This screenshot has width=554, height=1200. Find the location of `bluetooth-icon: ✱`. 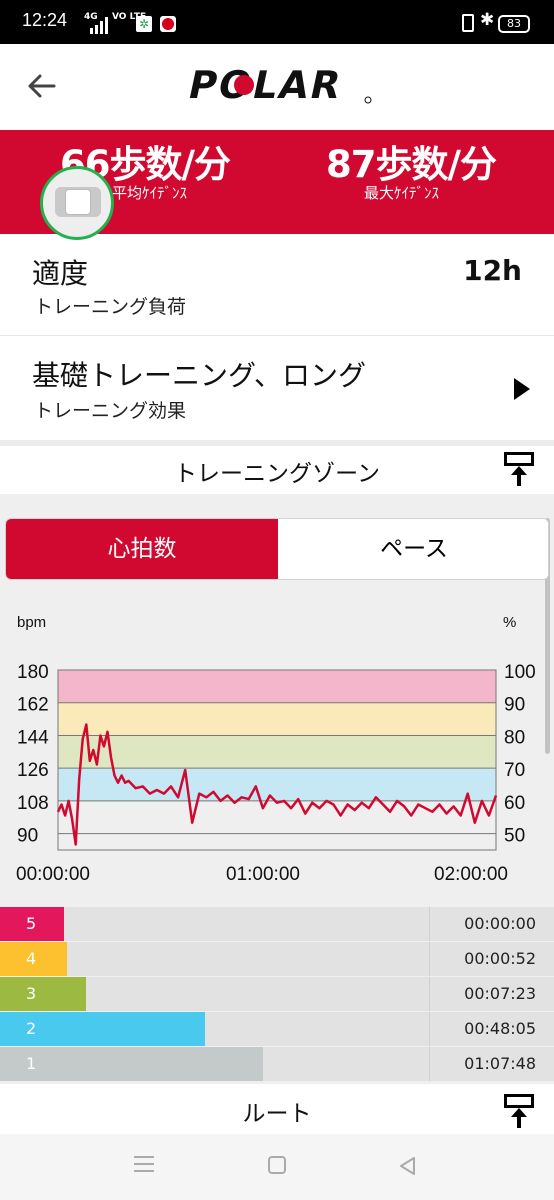

bluetooth-icon: ✱ is located at coordinates (487, 20).